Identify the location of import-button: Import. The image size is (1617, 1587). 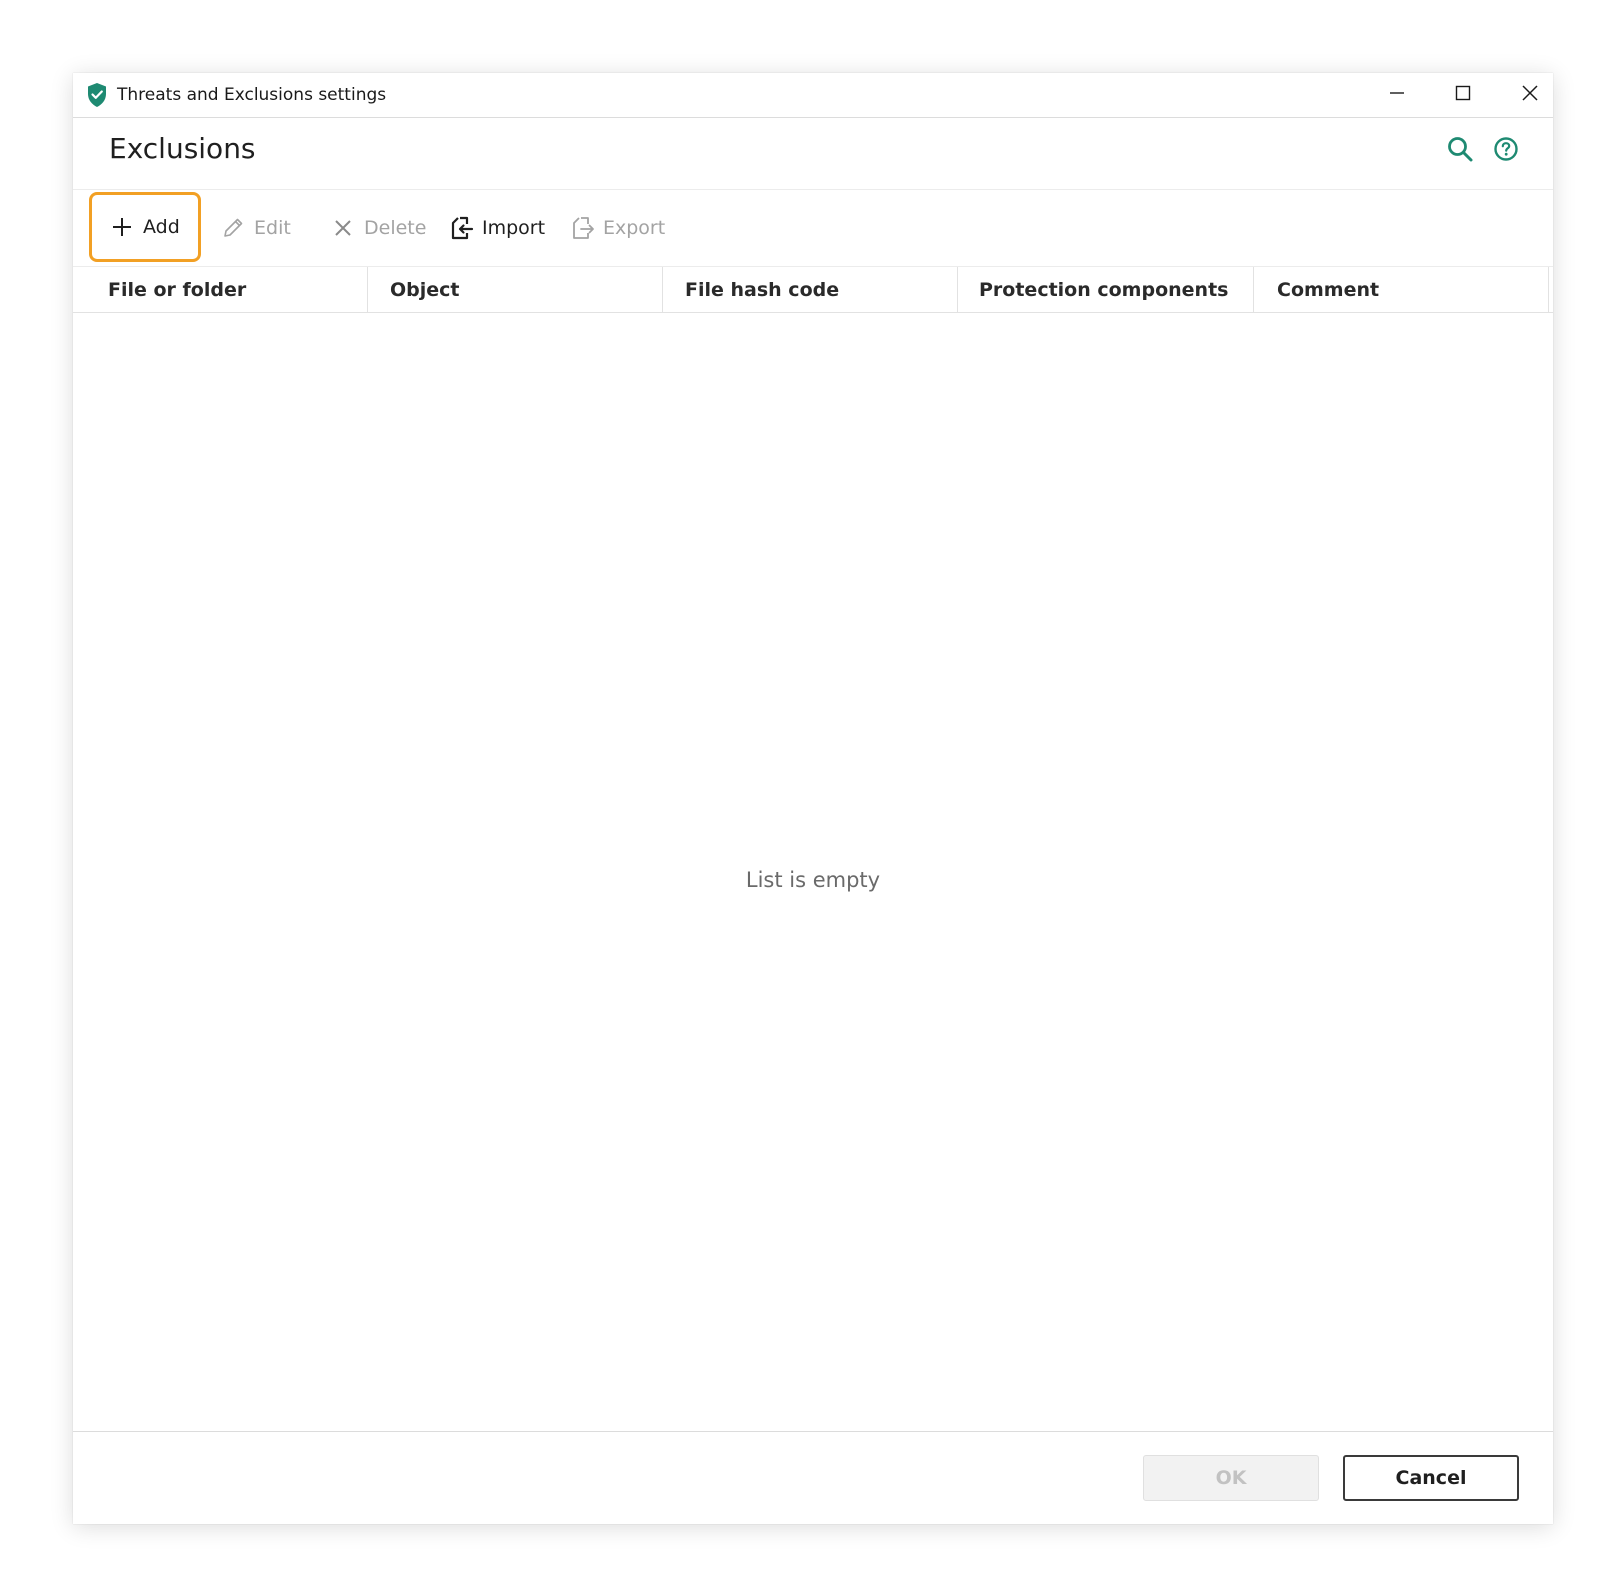
(496, 228).